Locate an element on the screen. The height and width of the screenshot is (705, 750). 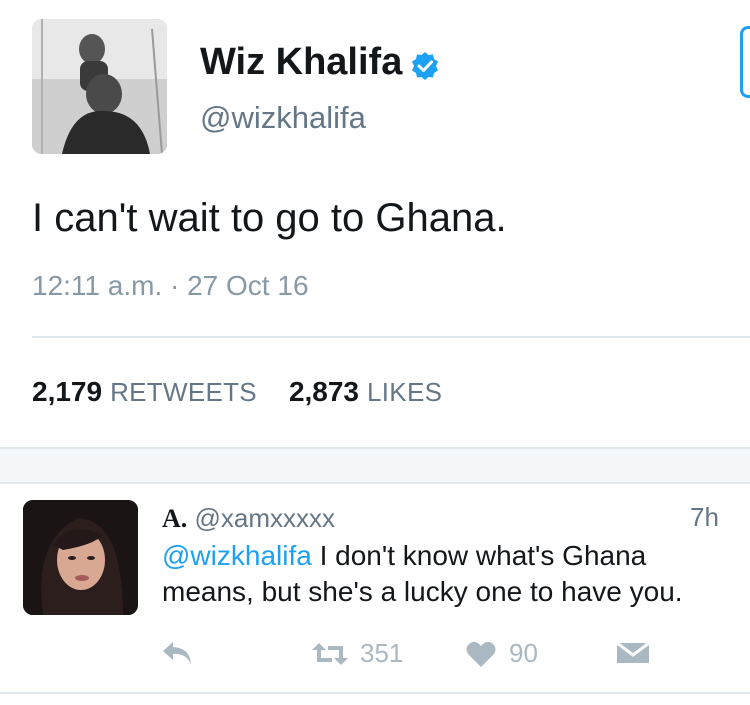
reply-arrow-icon is located at coordinates (177, 653).